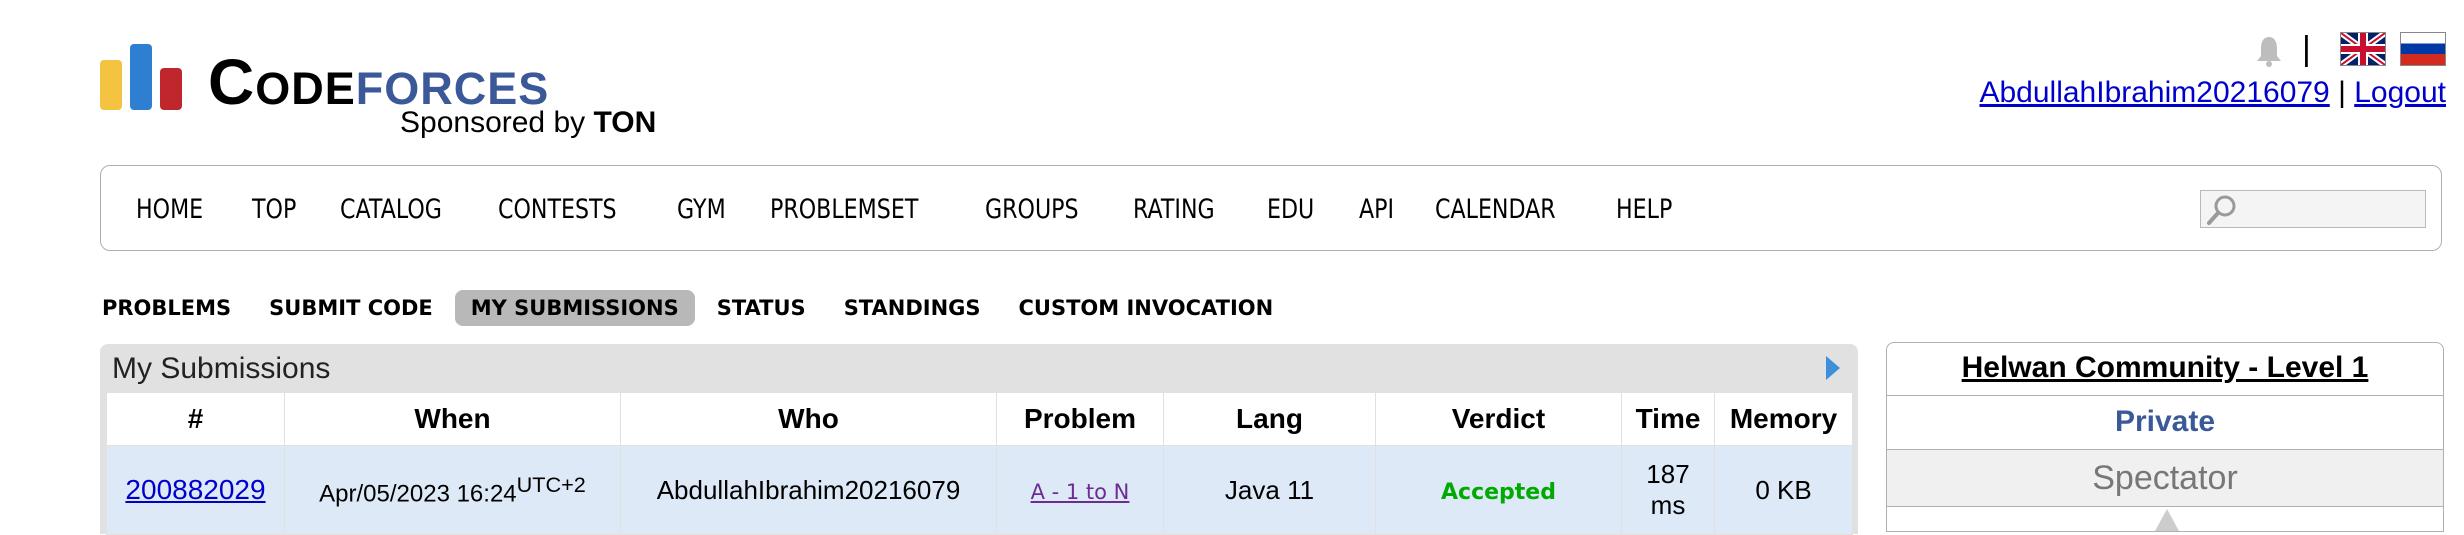  I want to click on cell-when: Apr/05/2023 16:24UTC+2, so click(452, 490).